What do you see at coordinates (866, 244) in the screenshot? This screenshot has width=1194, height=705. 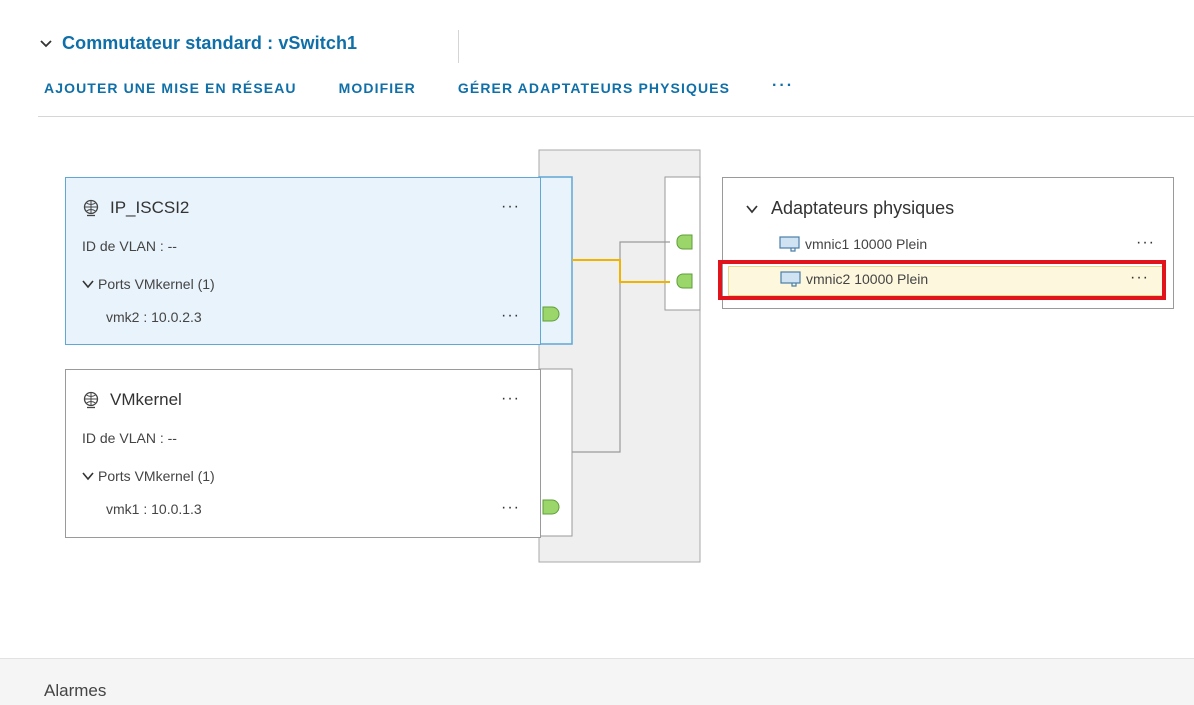 I see `adapter-label: vmnic1 10000 Plein` at bounding box center [866, 244].